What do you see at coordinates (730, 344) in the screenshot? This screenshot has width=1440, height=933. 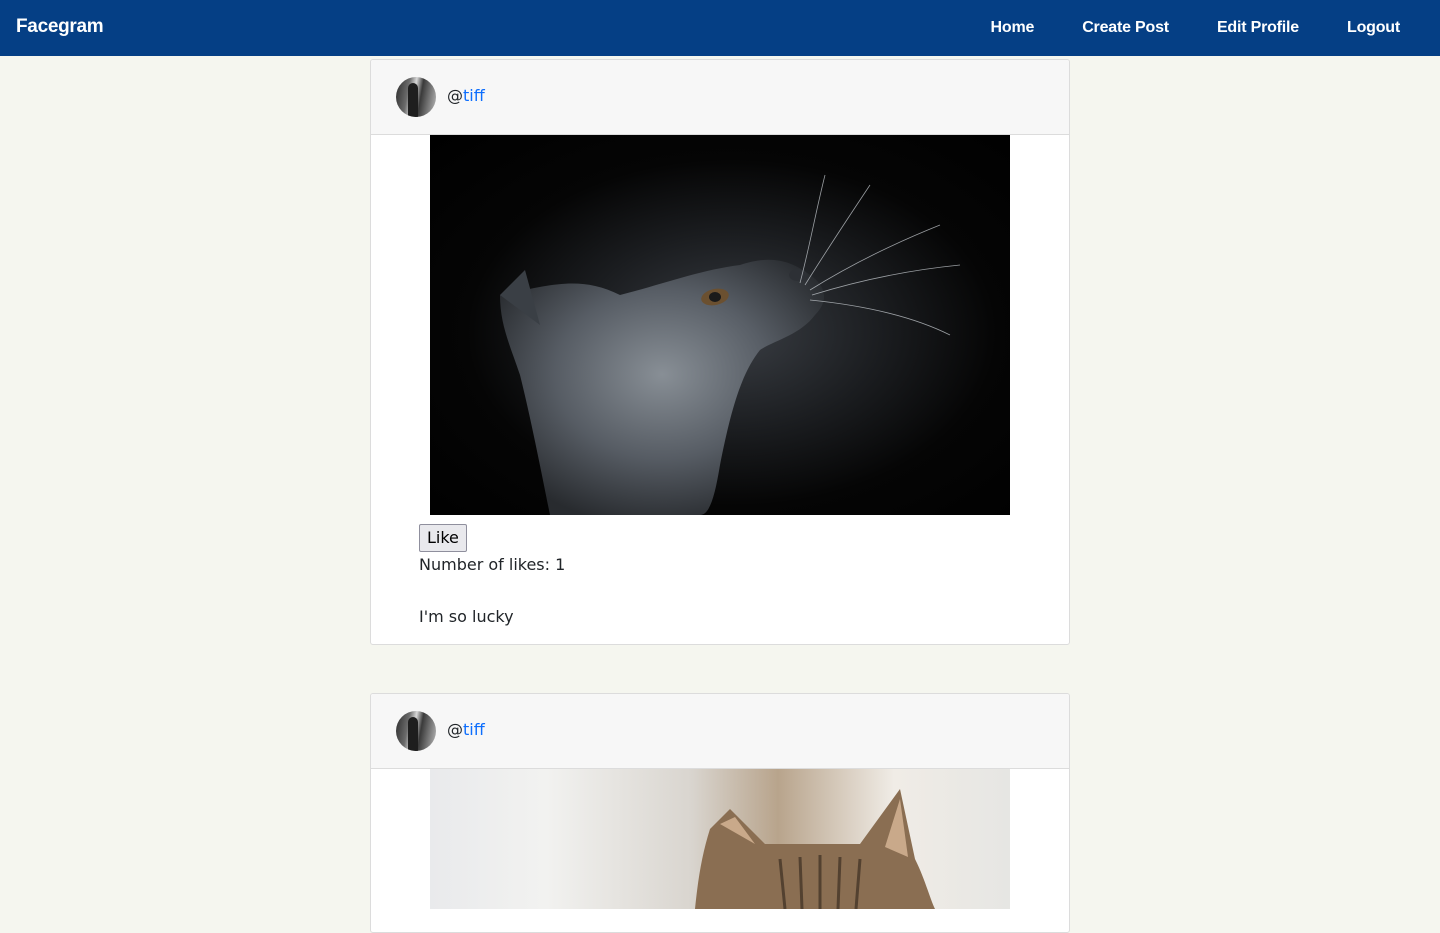 I see `kitten-image` at bounding box center [730, 344].